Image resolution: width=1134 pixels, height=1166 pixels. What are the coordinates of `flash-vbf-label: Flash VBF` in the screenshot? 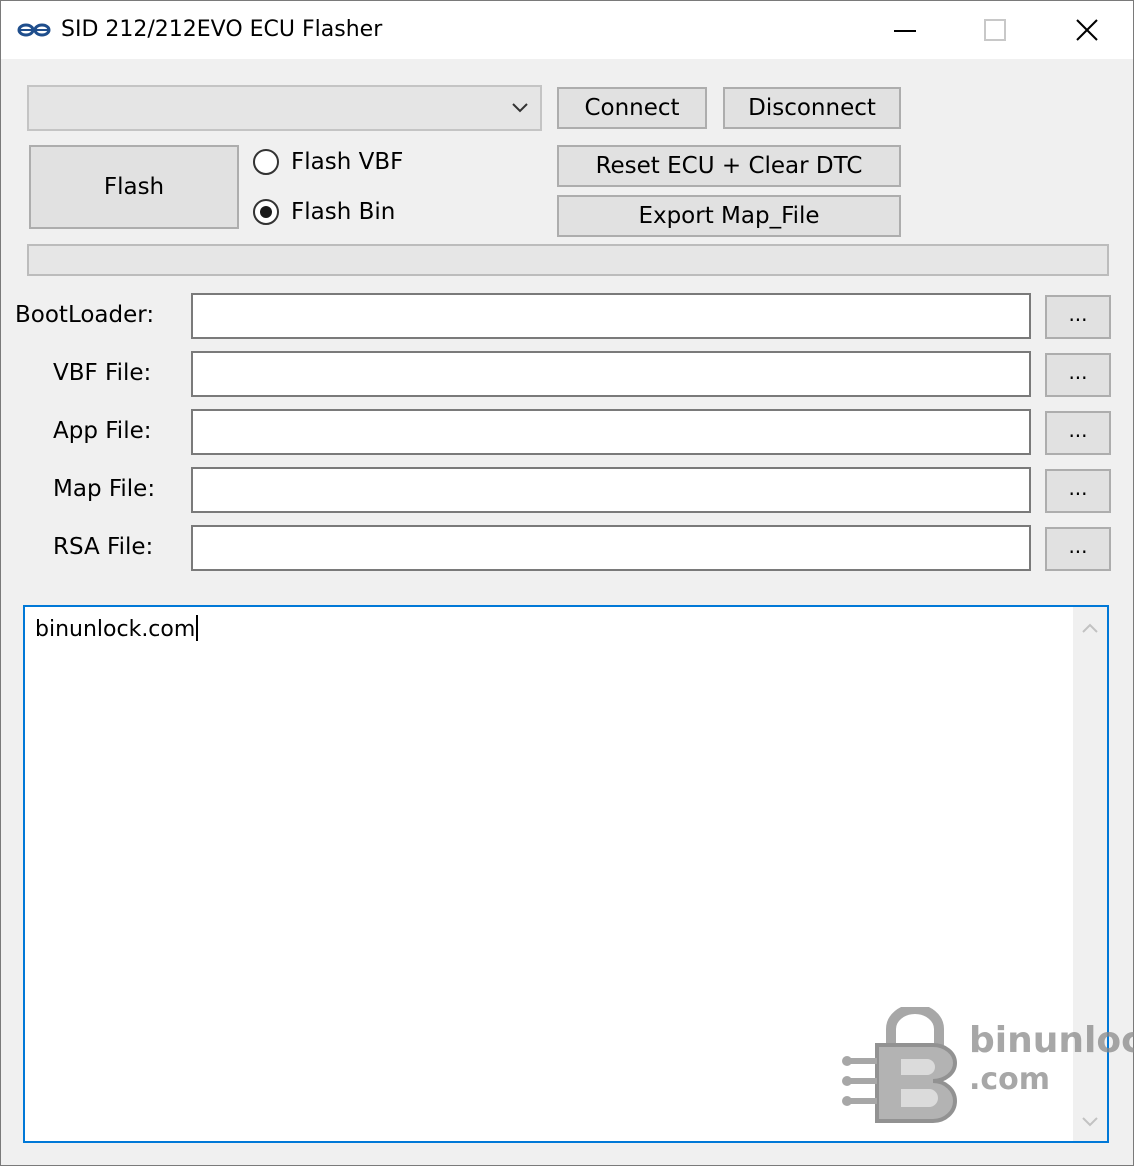 It's located at (347, 162).